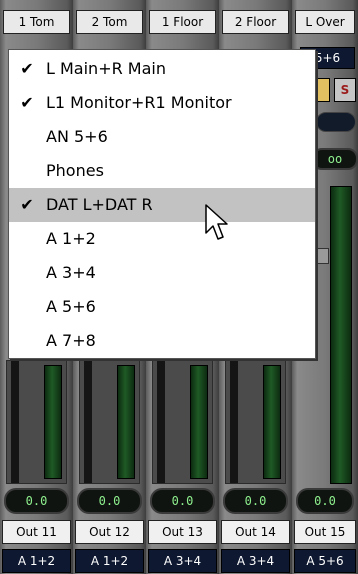 This screenshot has width=358, height=574. I want to click on menu-item-label: A 5+6, so click(71, 306).